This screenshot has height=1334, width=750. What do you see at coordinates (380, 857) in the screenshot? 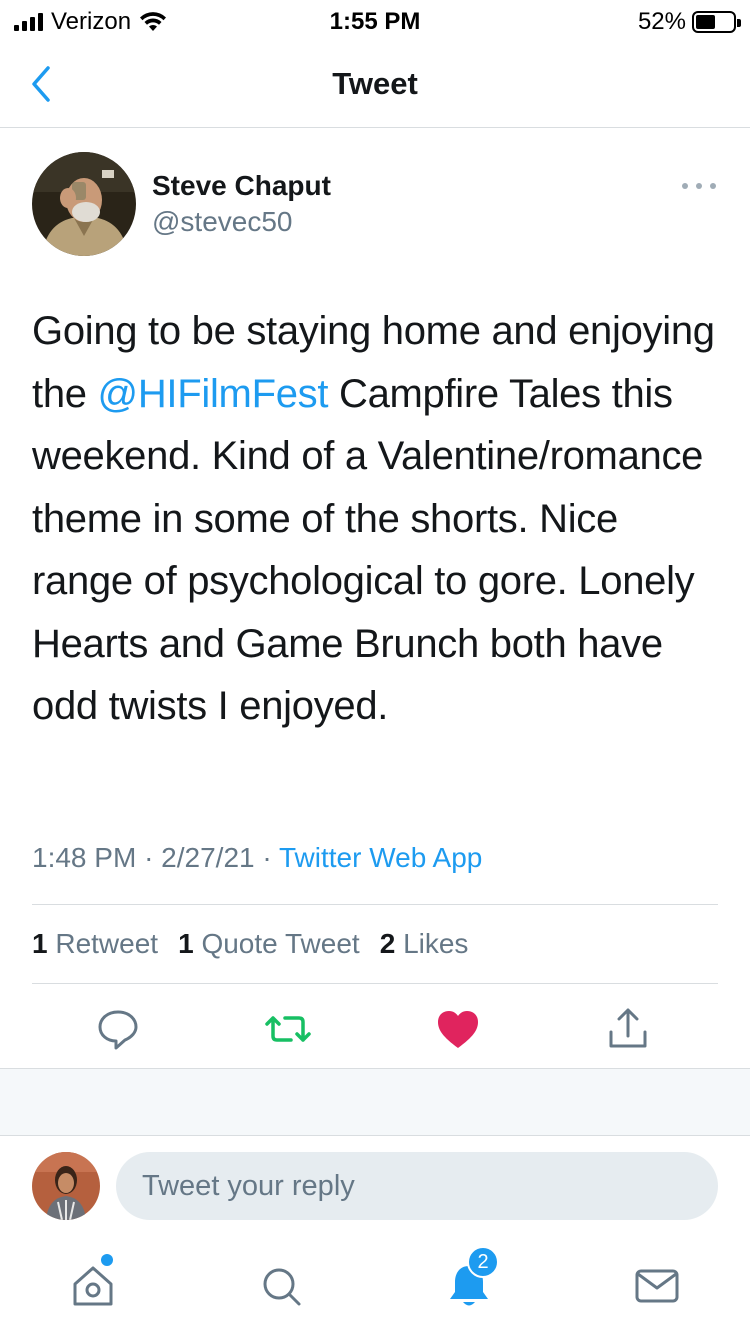
I see `tweet-source-link: Twitter Web App` at bounding box center [380, 857].